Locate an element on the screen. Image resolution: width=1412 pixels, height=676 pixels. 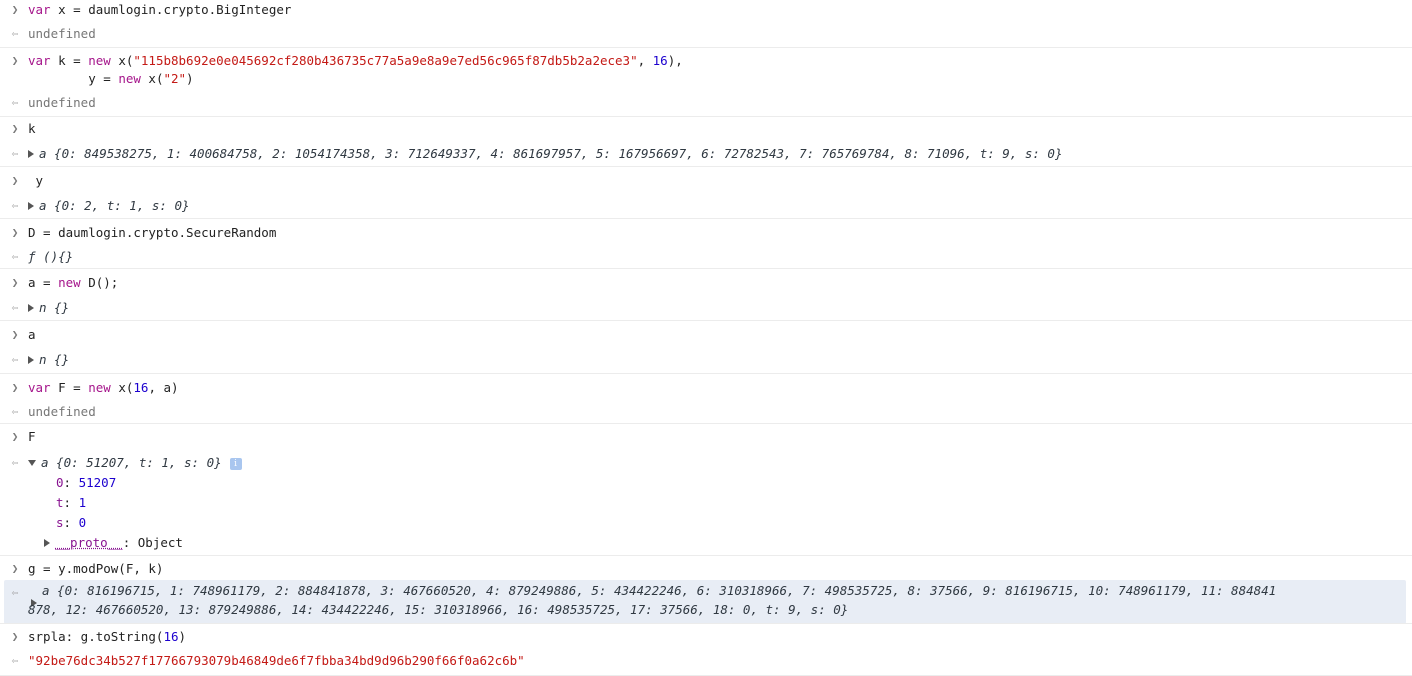
console-input-continuation: y = new x("2") is located at coordinates (110, 79).